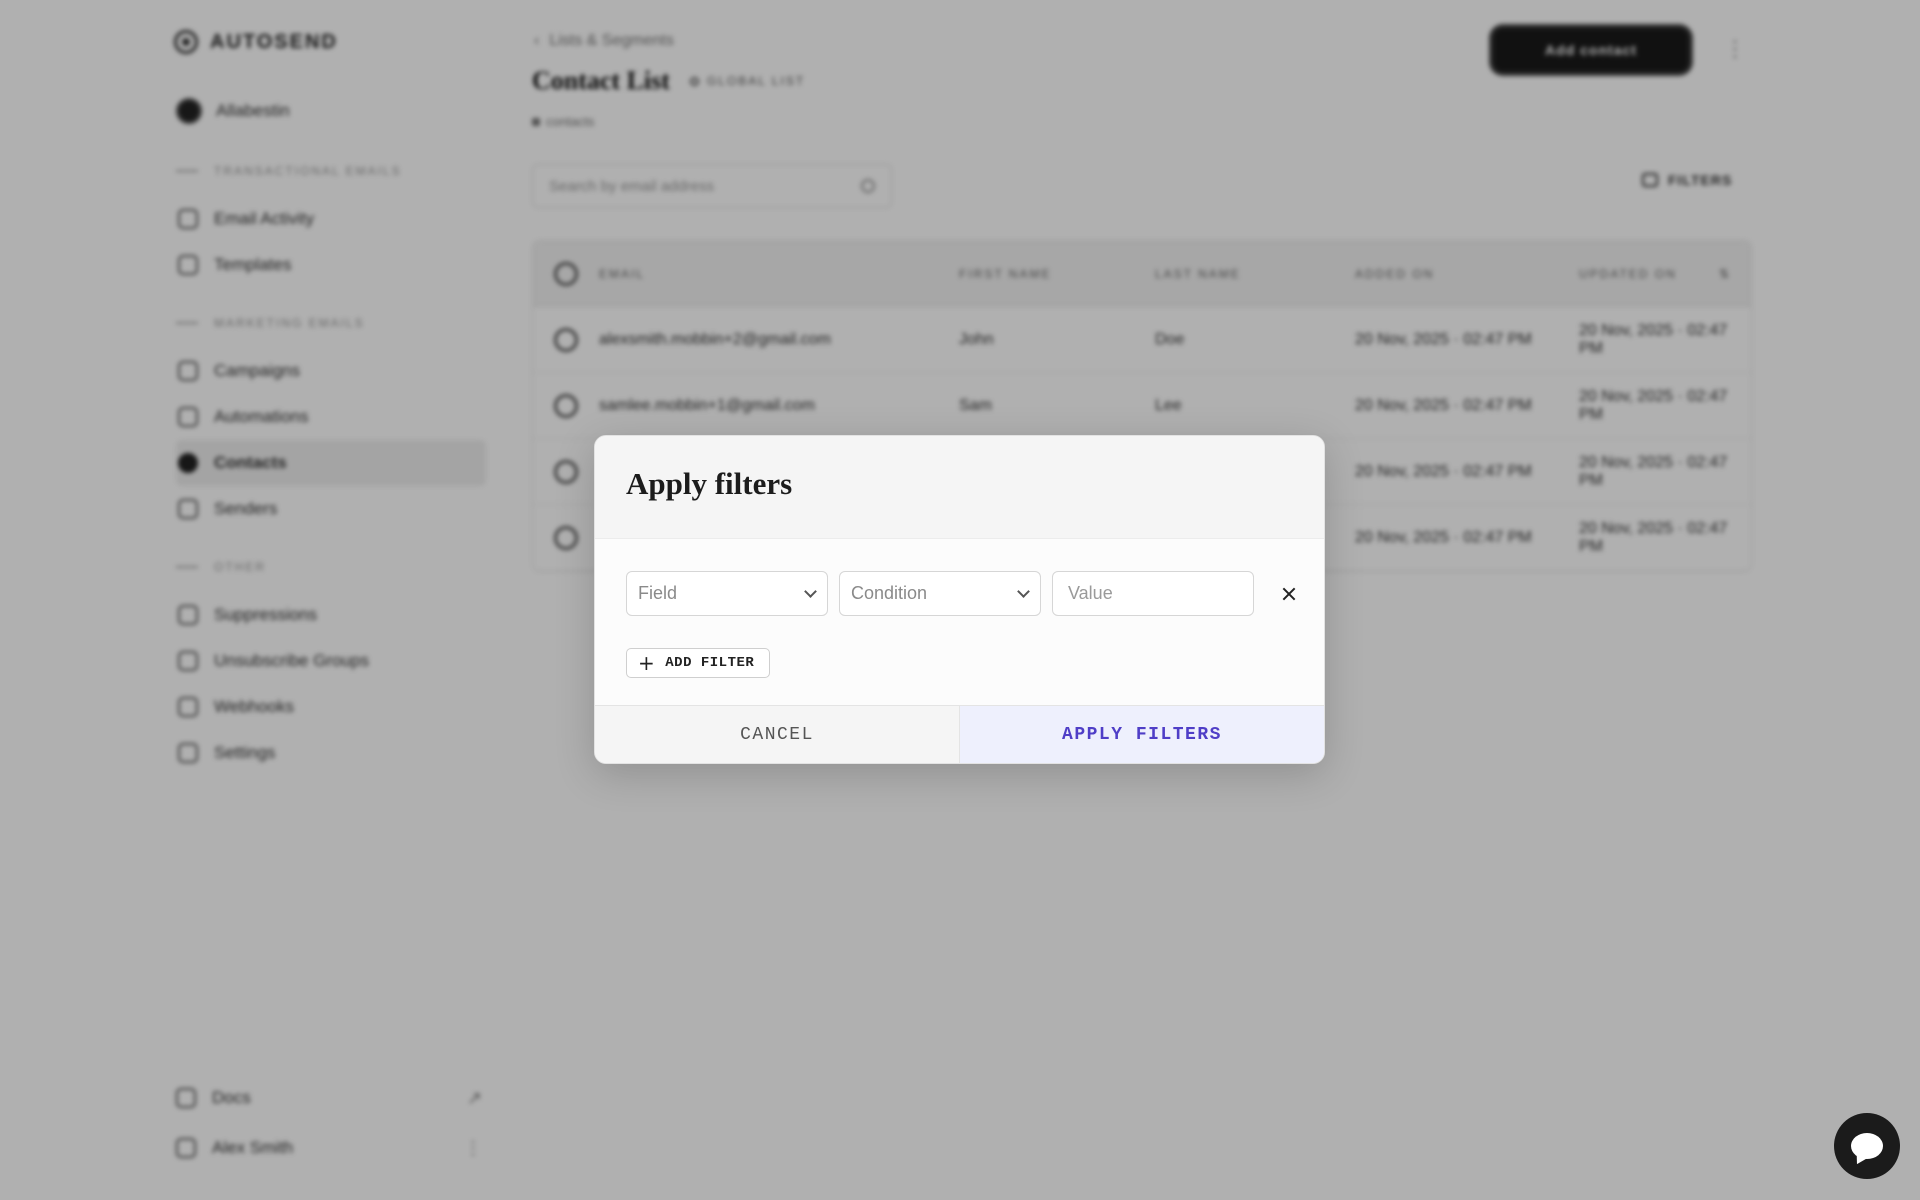 The image size is (1920, 1200). What do you see at coordinates (710, 663) in the screenshot?
I see `add-filter-label: ADD FILTER` at bounding box center [710, 663].